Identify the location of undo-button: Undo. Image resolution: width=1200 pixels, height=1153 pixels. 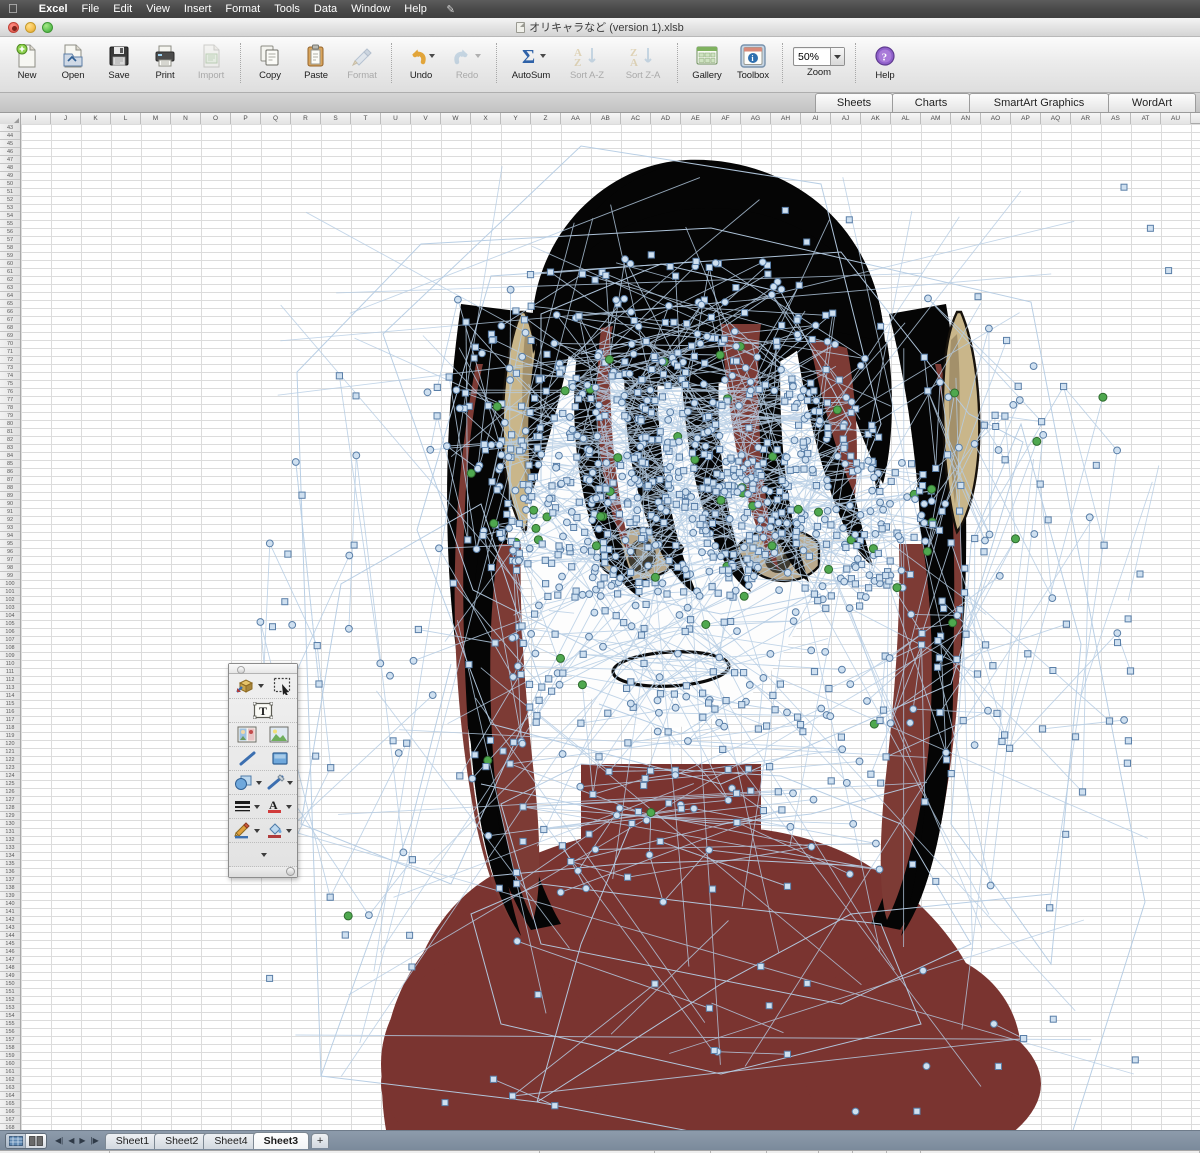
(421, 61).